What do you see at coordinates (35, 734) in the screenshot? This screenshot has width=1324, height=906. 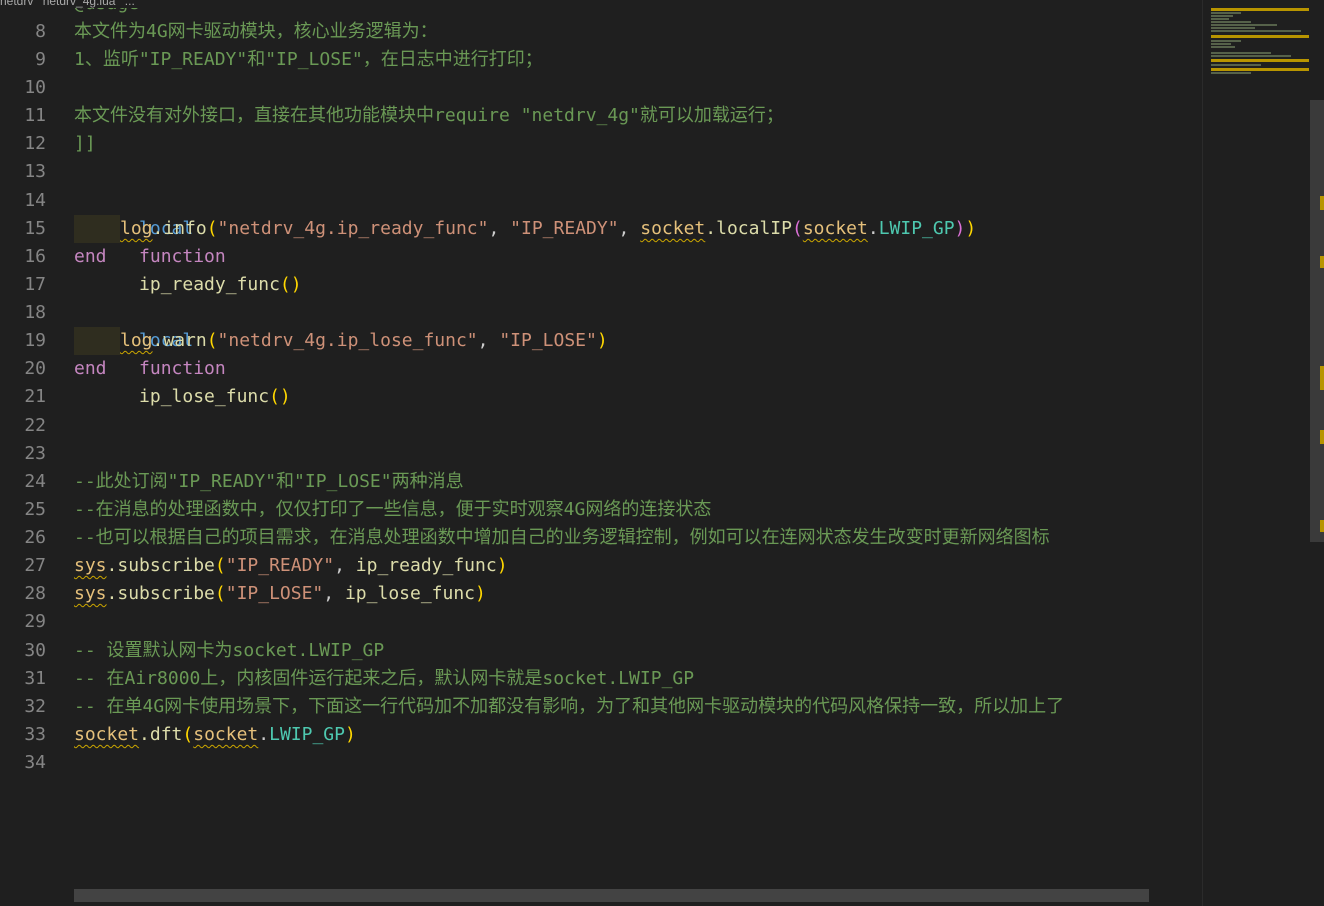 I see `line-number: 33` at bounding box center [35, 734].